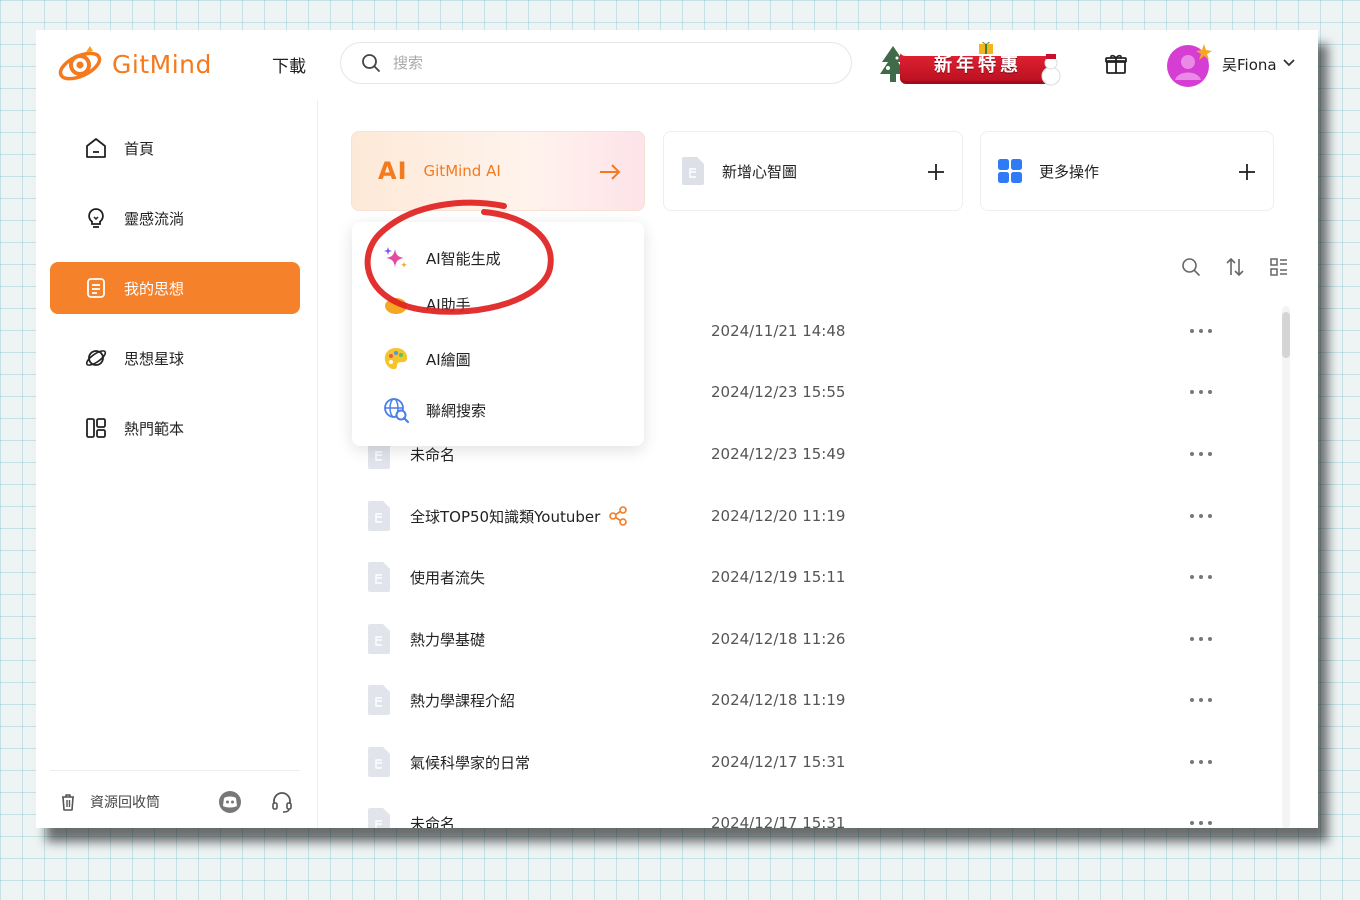 Image resolution: width=1360 pixels, height=900 pixels. I want to click on file-name: 氣候科學家的日常, so click(470, 762).